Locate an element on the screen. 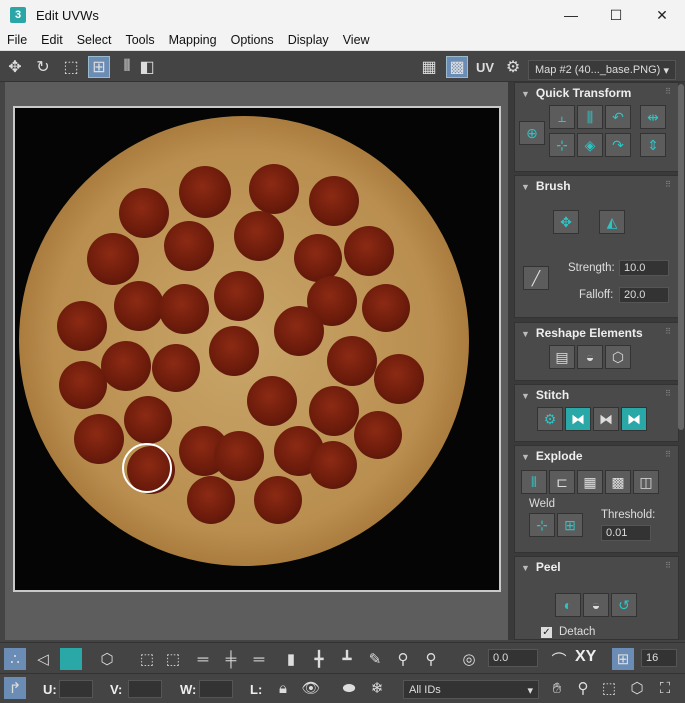  show-map-icon: ▩ is located at coordinates (457, 67).